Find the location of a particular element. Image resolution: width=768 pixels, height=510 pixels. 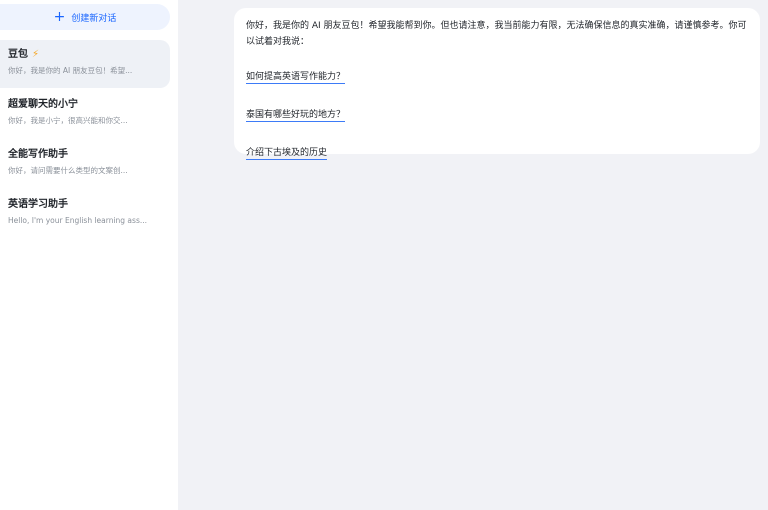

suggestion-link: 如何提高英语写作能力？ is located at coordinates (296, 77).